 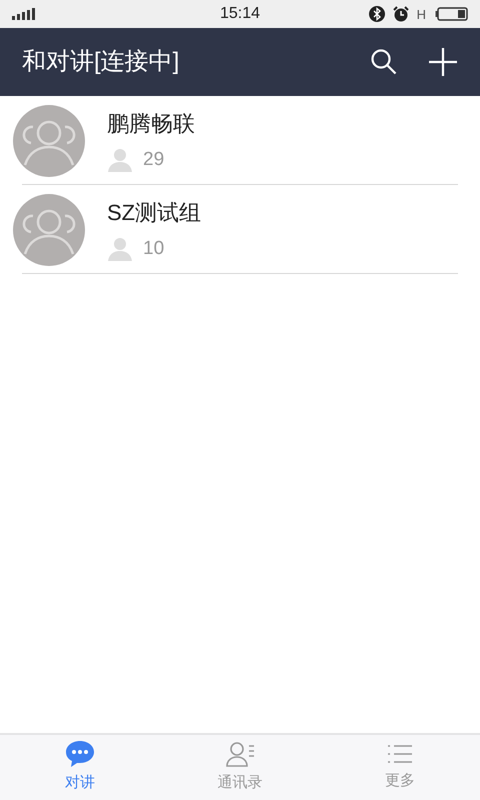 I want to click on network-type: H, so click(x=421, y=14).